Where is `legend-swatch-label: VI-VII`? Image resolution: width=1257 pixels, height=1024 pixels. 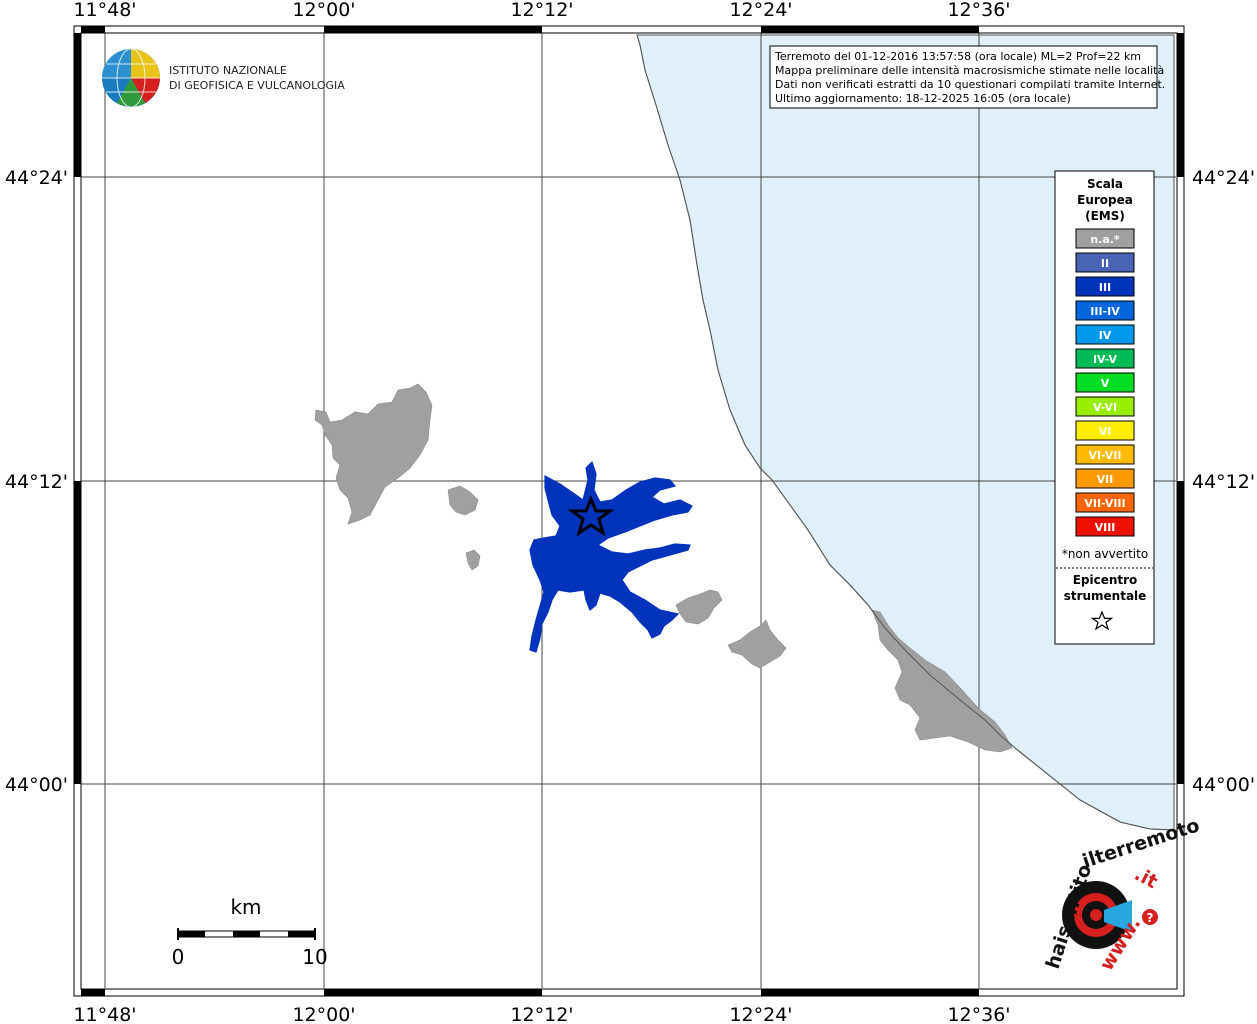
legend-swatch-label: VI-VII is located at coordinates (1104, 455).